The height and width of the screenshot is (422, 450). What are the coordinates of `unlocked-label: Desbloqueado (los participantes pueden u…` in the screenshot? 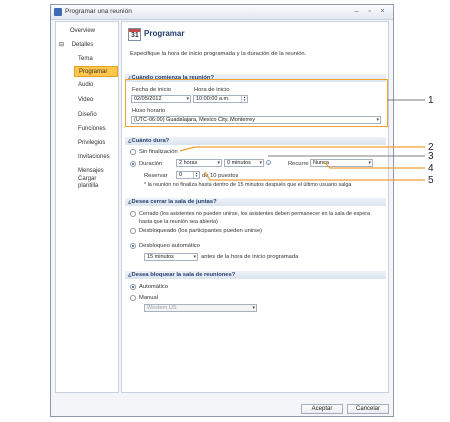 It's located at (201, 231).